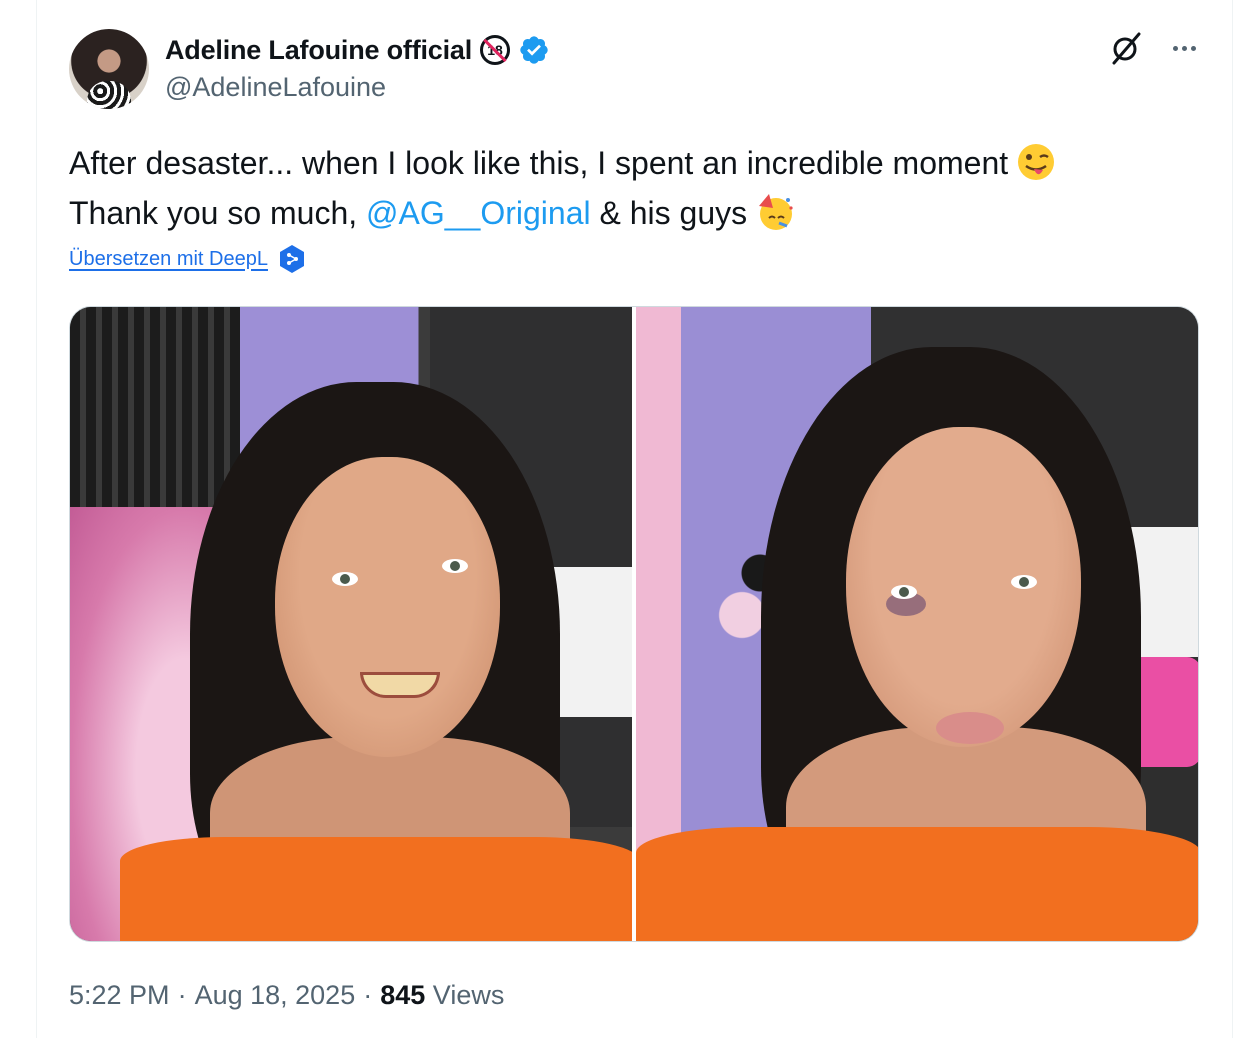  I want to click on views-count: 845, so click(403, 995).